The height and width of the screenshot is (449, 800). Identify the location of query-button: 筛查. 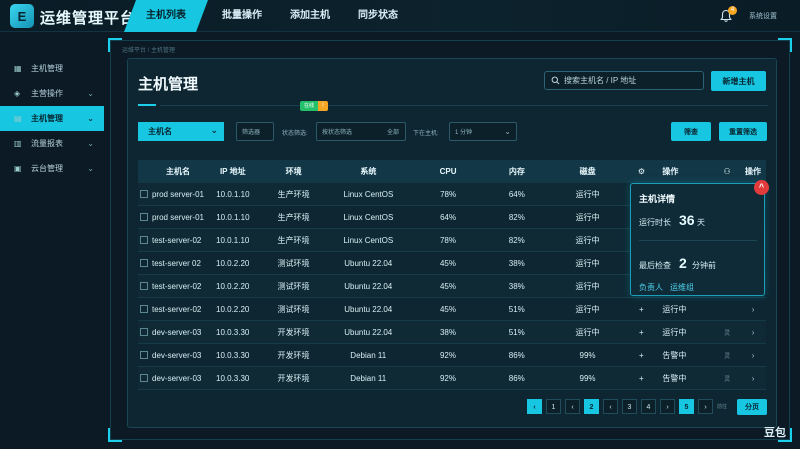
(691, 131).